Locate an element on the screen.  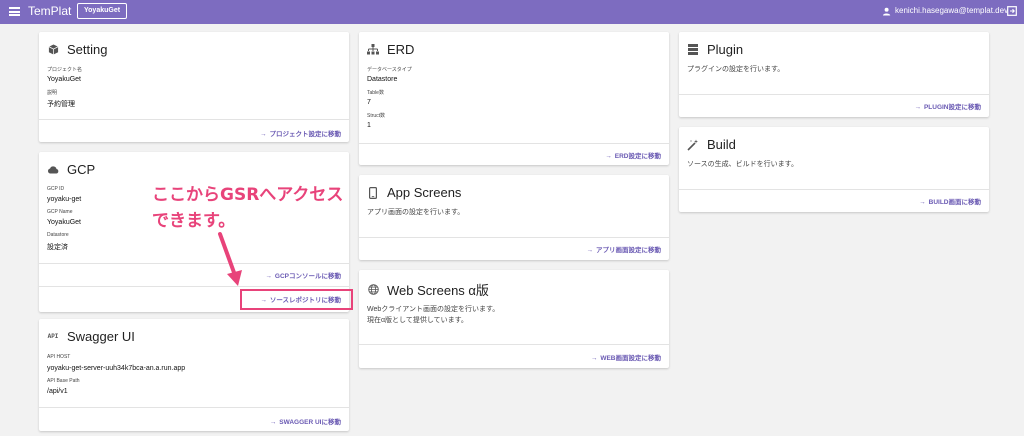
gcp-console-link: → GCPコンソールに移動 is located at coordinates (303, 275).